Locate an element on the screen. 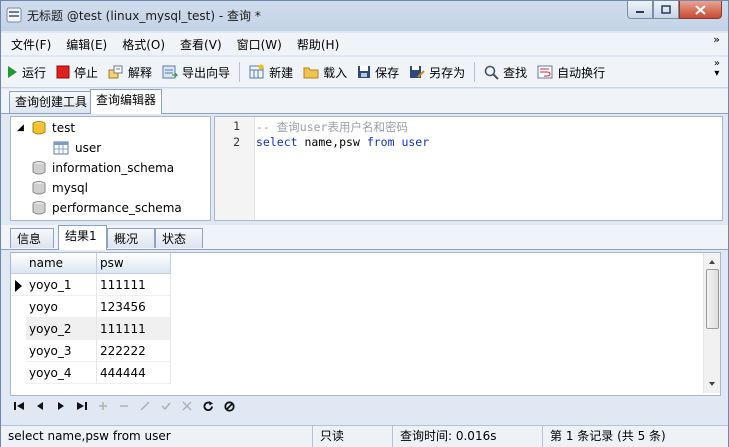  find-button: 查找 is located at coordinates (505, 72).